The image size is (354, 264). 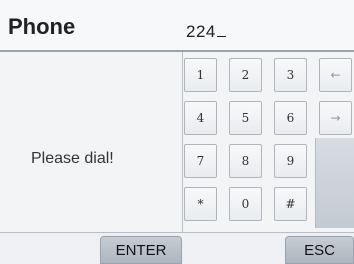 What do you see at coordinates (221, 29) in the screenshot?
I see `text-cursor` at bounding box center [221, 29].